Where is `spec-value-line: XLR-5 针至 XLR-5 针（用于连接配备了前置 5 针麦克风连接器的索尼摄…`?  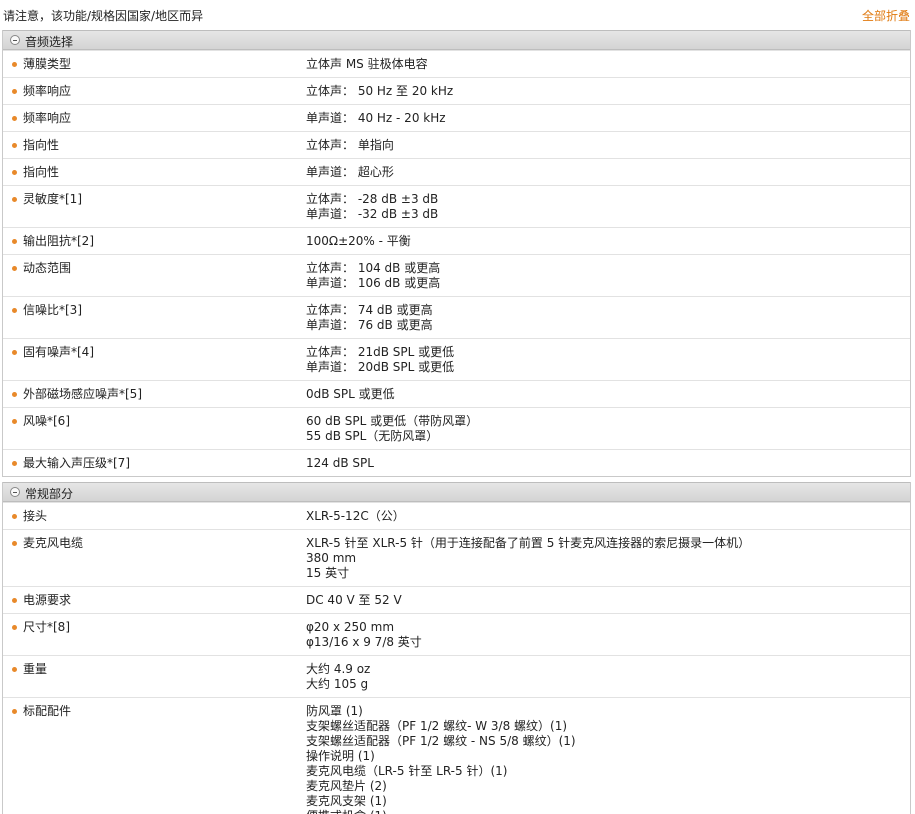
spec-value-line: XLR-5 针至 XLR-5 针（用于连接配备了前置 5 针麦克风连接器的索尼摄… is located at coordinates (528, 543).